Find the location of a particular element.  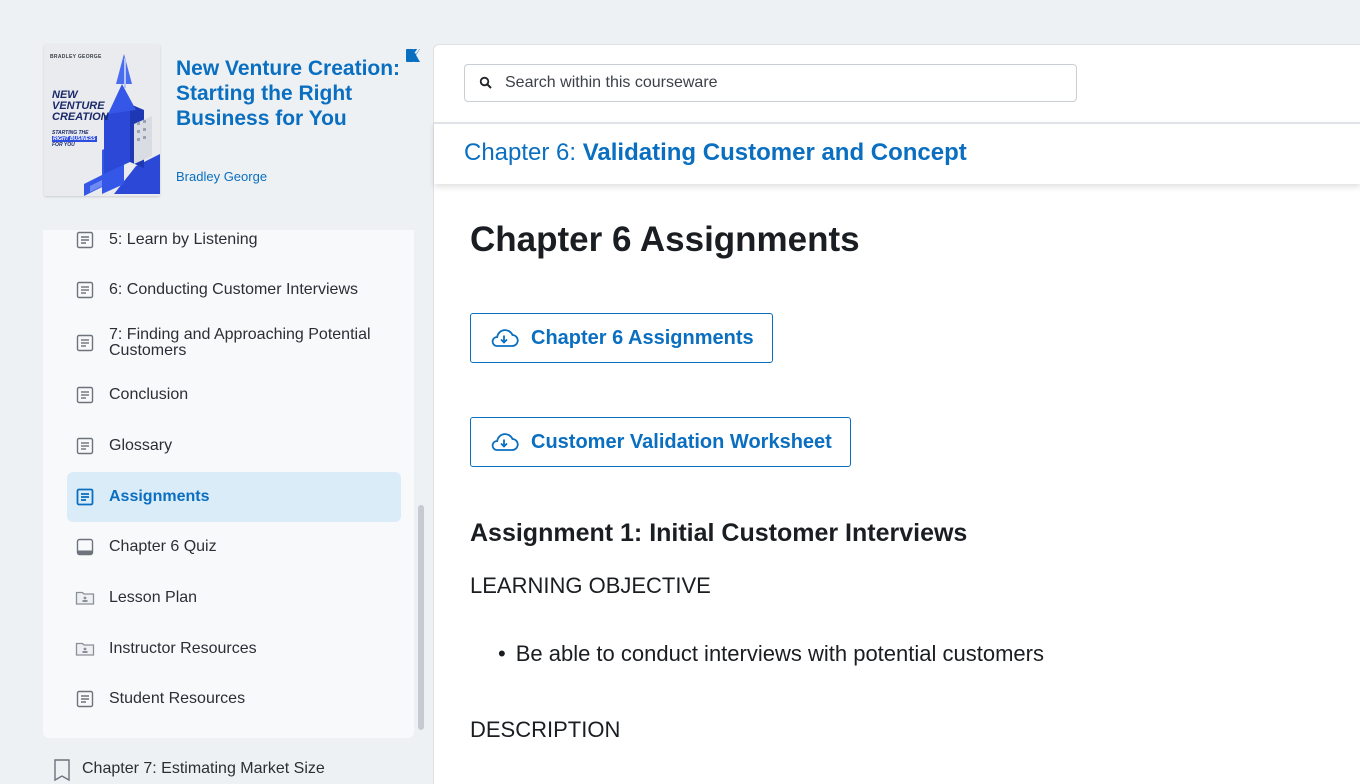

toc-item-learn-by-listening: 5: Learn by Listening is located at coordinates (234, 247).